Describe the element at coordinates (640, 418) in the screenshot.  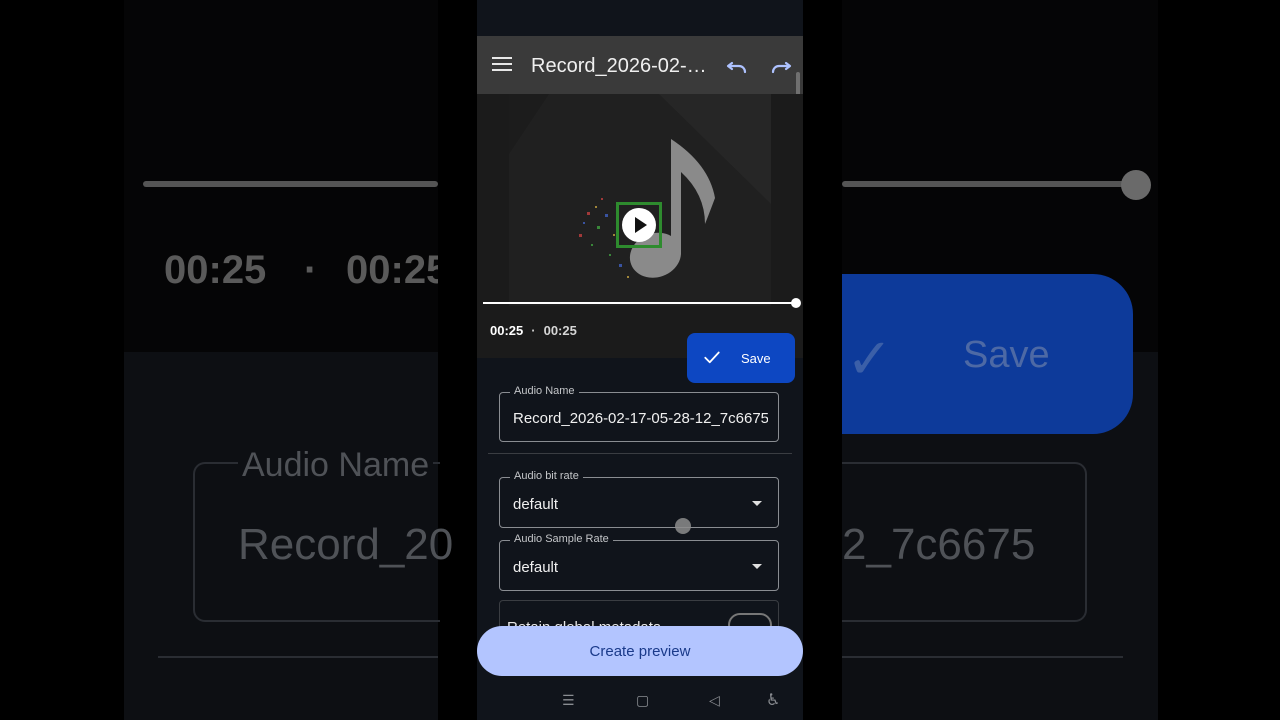
I see `audio-name-value: Record_2026-02-17-05-28-12_7c6675` at that location.